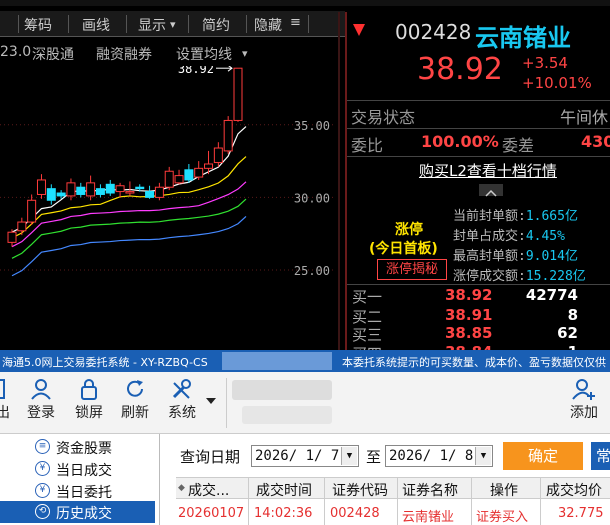 Image resolution: width=610 pixels, height=525 pixels. Describe the element at coordinates (89, 404) in the screenshot. I see `lock-screen-button: 锁屏` at that location.